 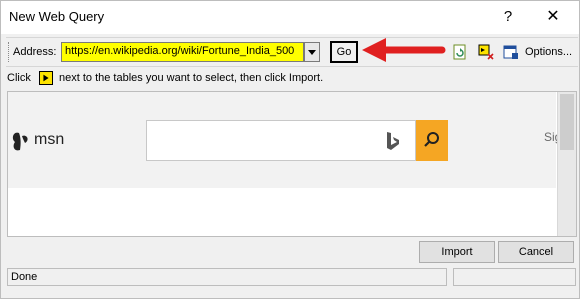 What do you see at coordinates (46, 78) in the screenshot?
I see `select-table-arrow-icon` at bounding box center [46, 78].